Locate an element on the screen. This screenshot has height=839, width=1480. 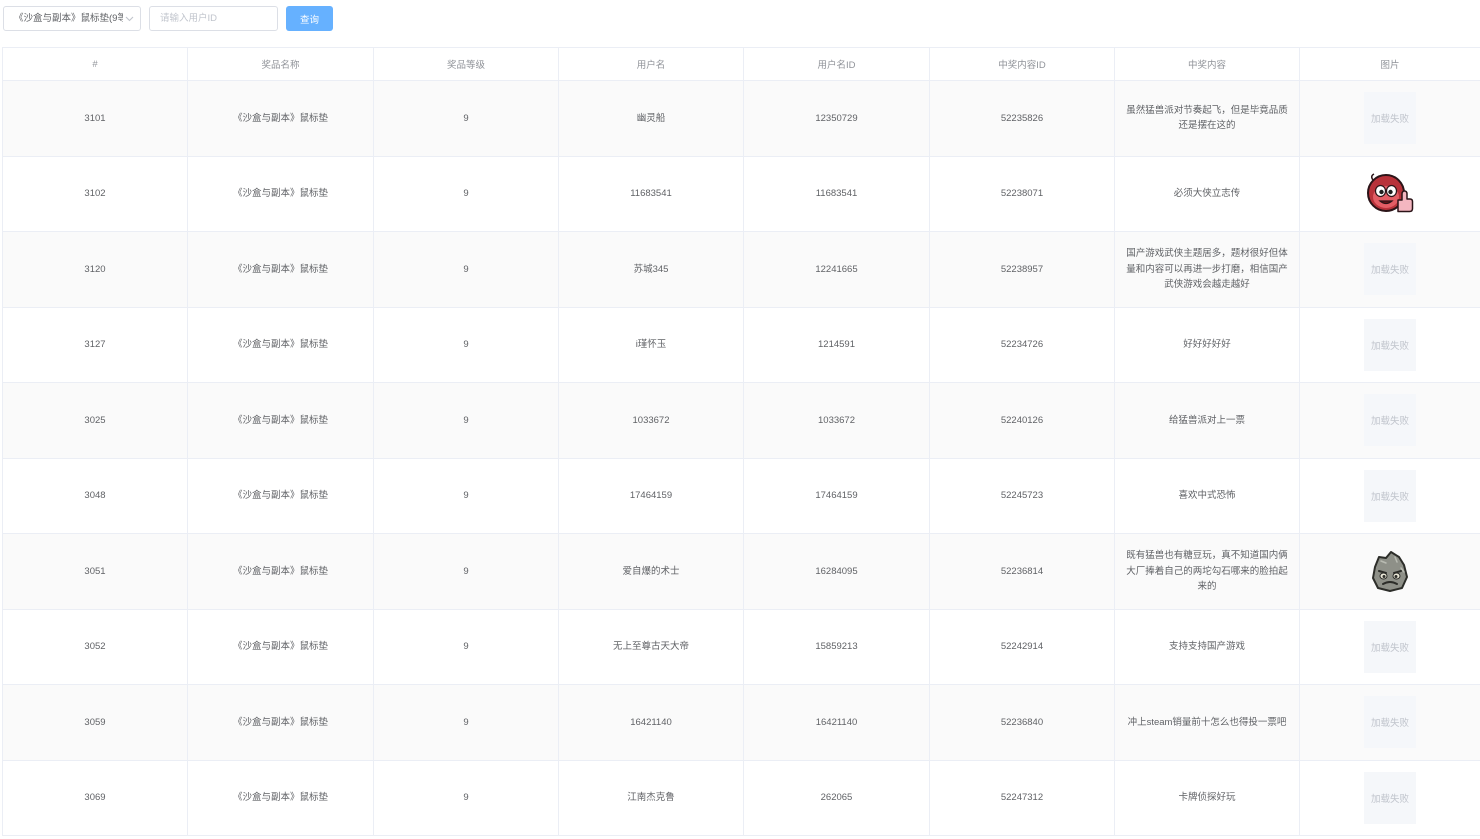
cell-index: 3048 is located at coordinates (95, 496).